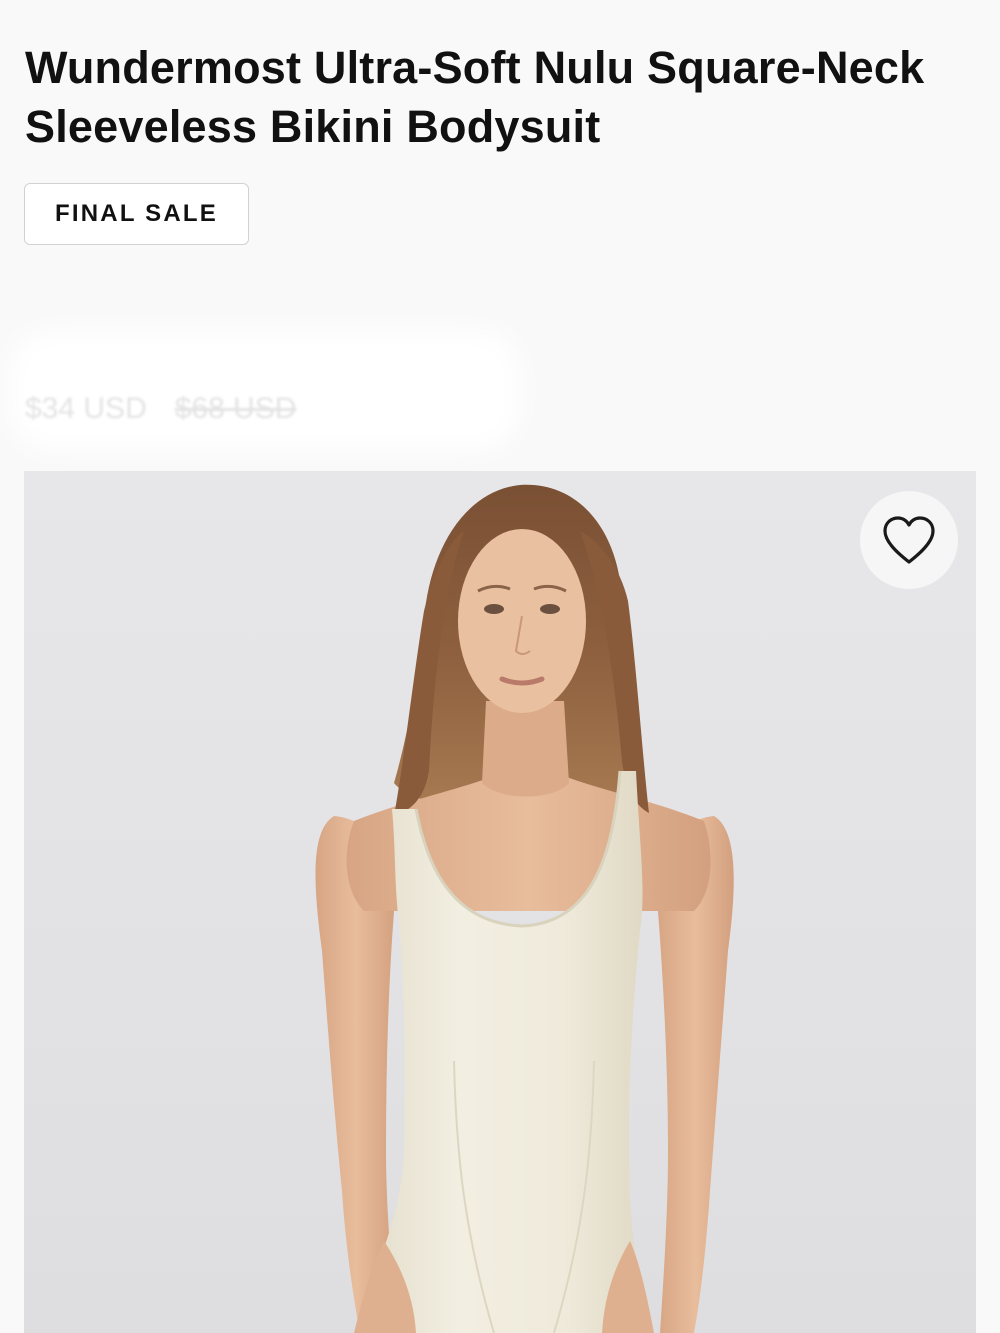 This screenshot has width=1000, height=1333. I want to click on price-blur-overlay, so click(265, 390).